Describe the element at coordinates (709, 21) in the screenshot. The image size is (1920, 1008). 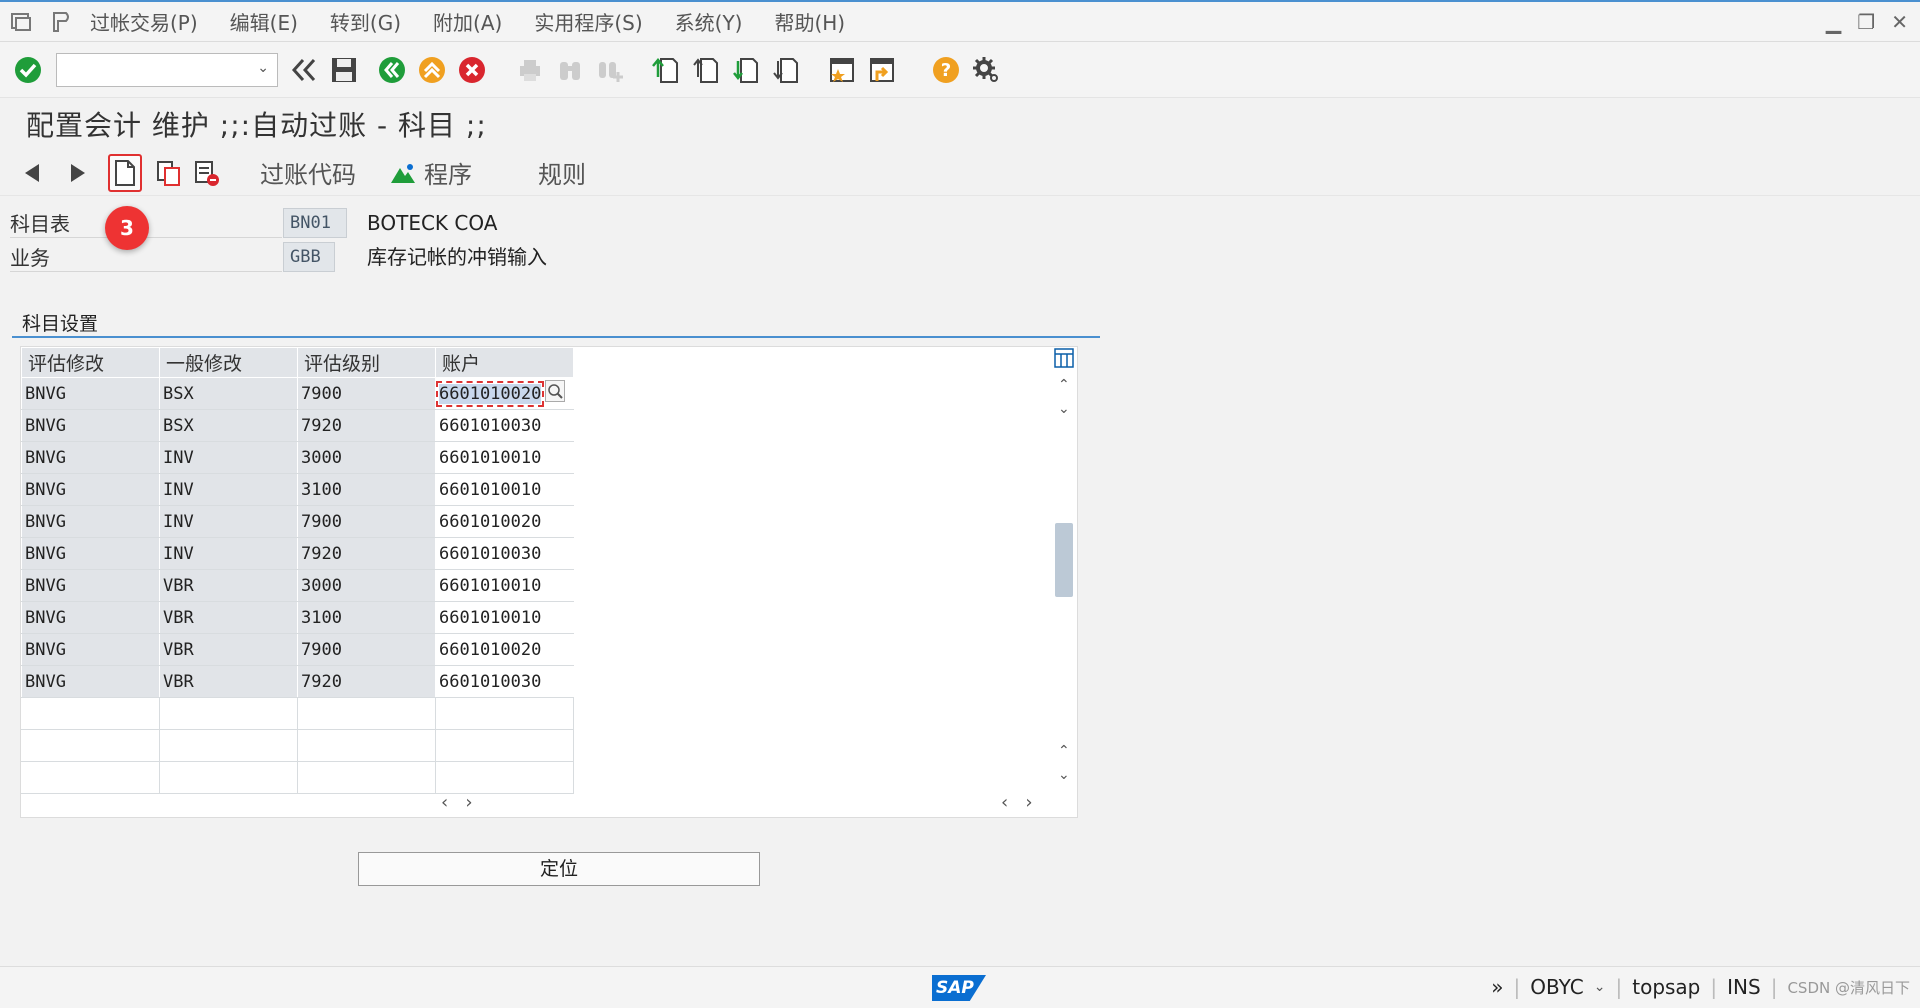
I see `menu-system: 系统(Y)` at that location.